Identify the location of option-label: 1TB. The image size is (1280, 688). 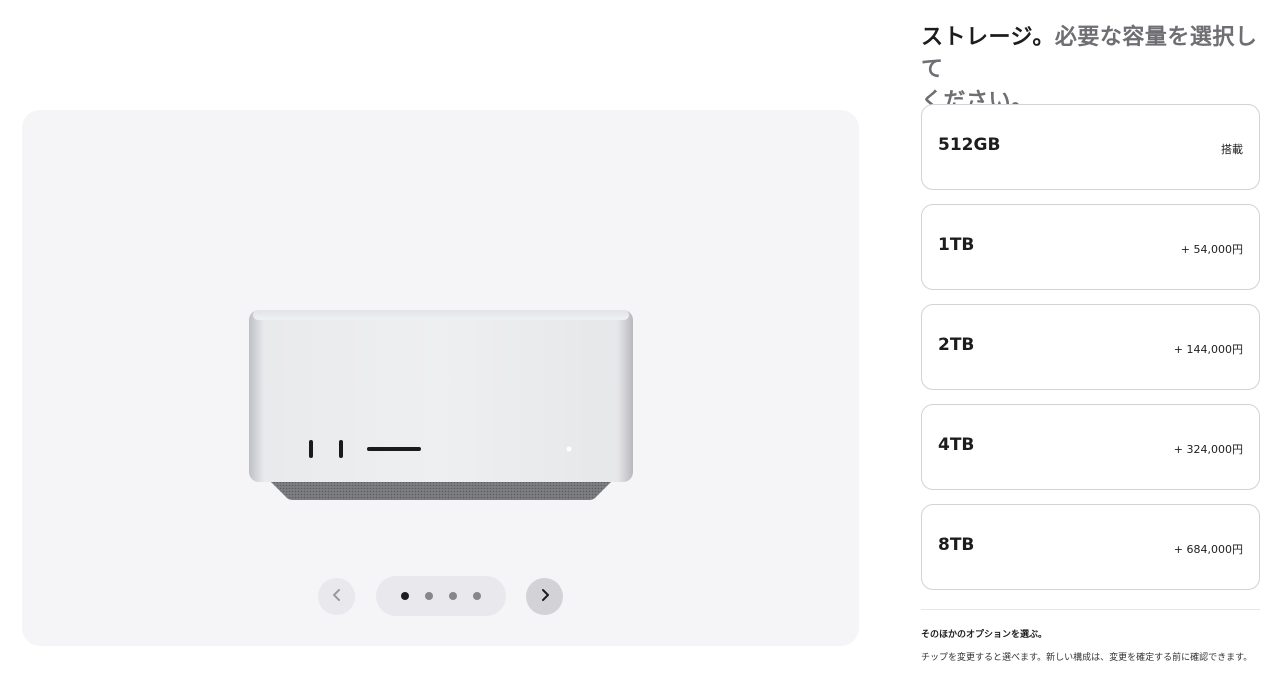
(956, 245).